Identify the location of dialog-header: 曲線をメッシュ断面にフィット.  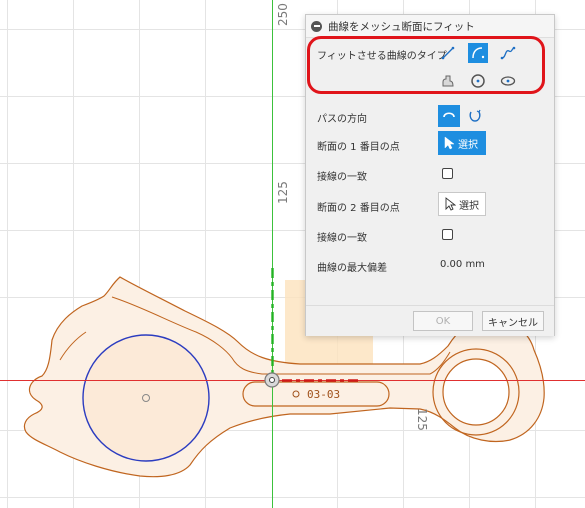
(430, 26).